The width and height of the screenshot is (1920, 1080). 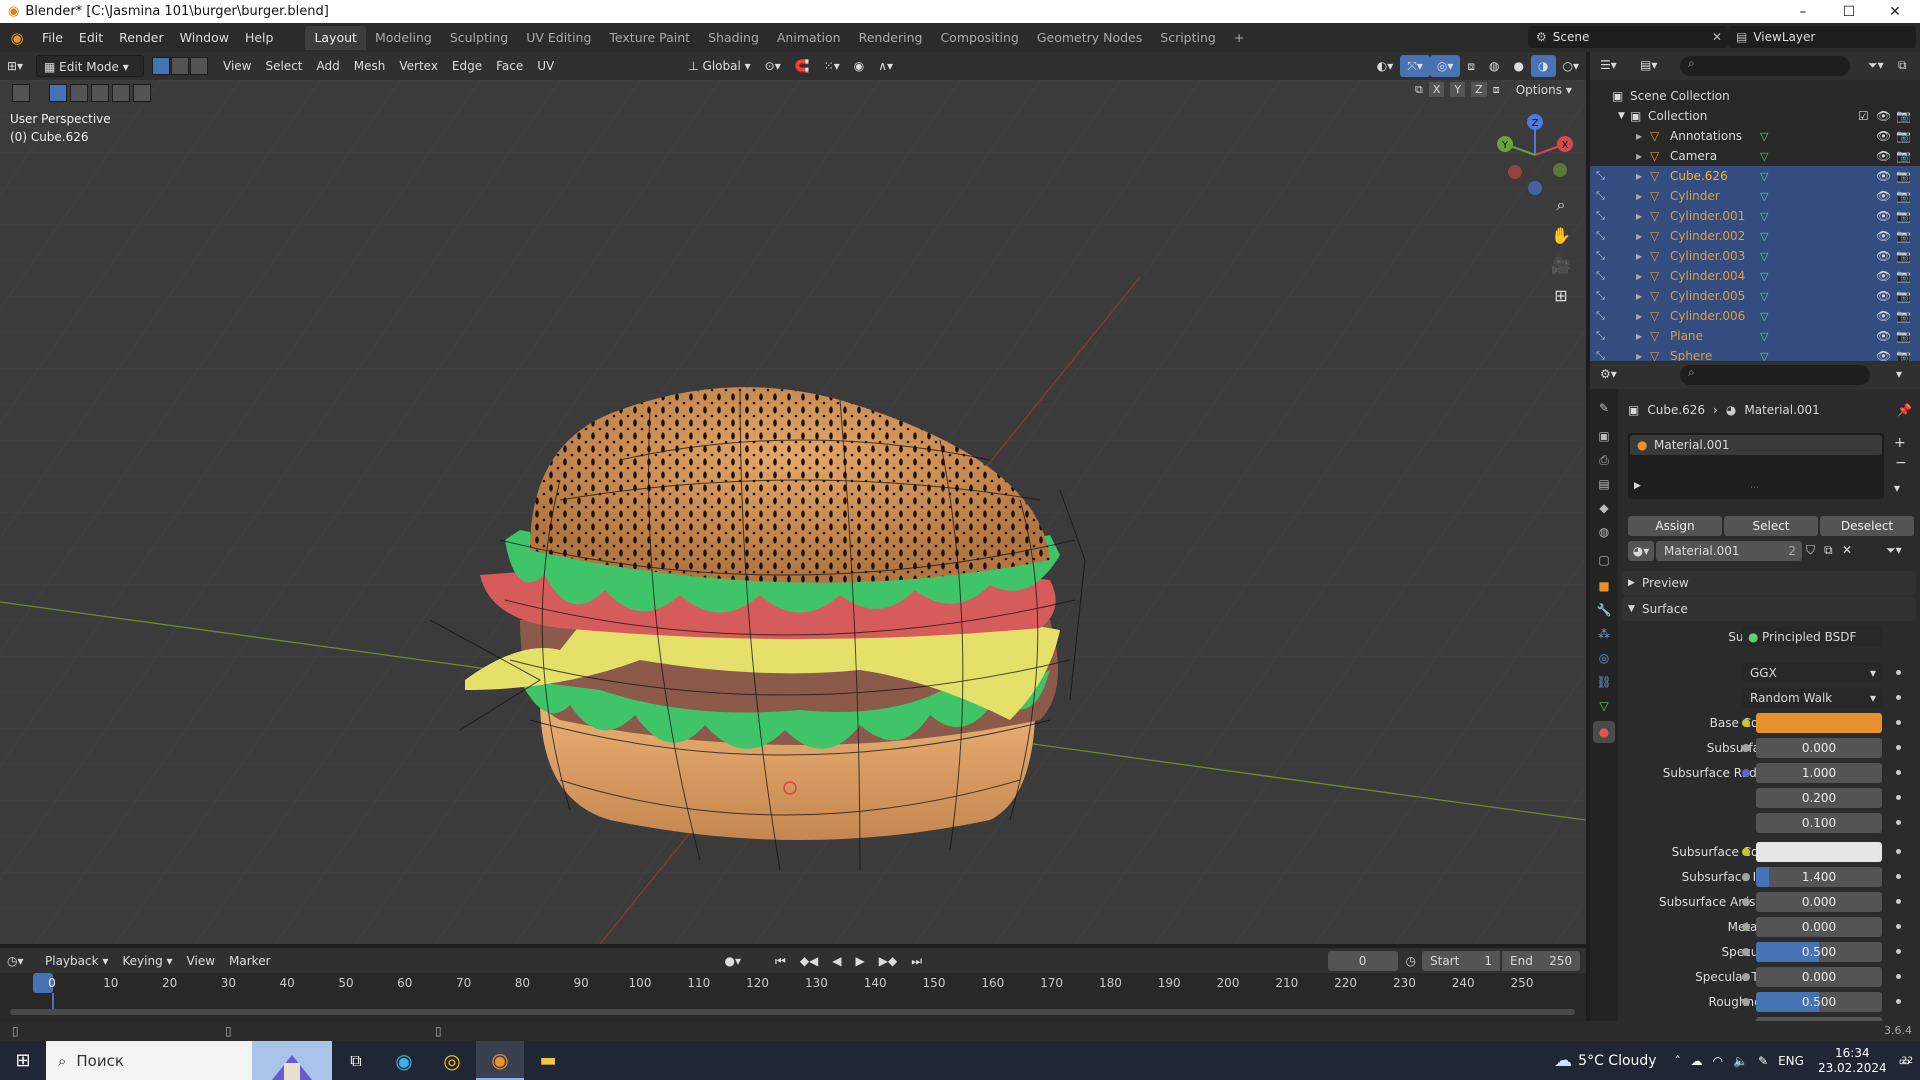 I want to click on slot-specials-icon: ▾, so click(x=1897, y=488).